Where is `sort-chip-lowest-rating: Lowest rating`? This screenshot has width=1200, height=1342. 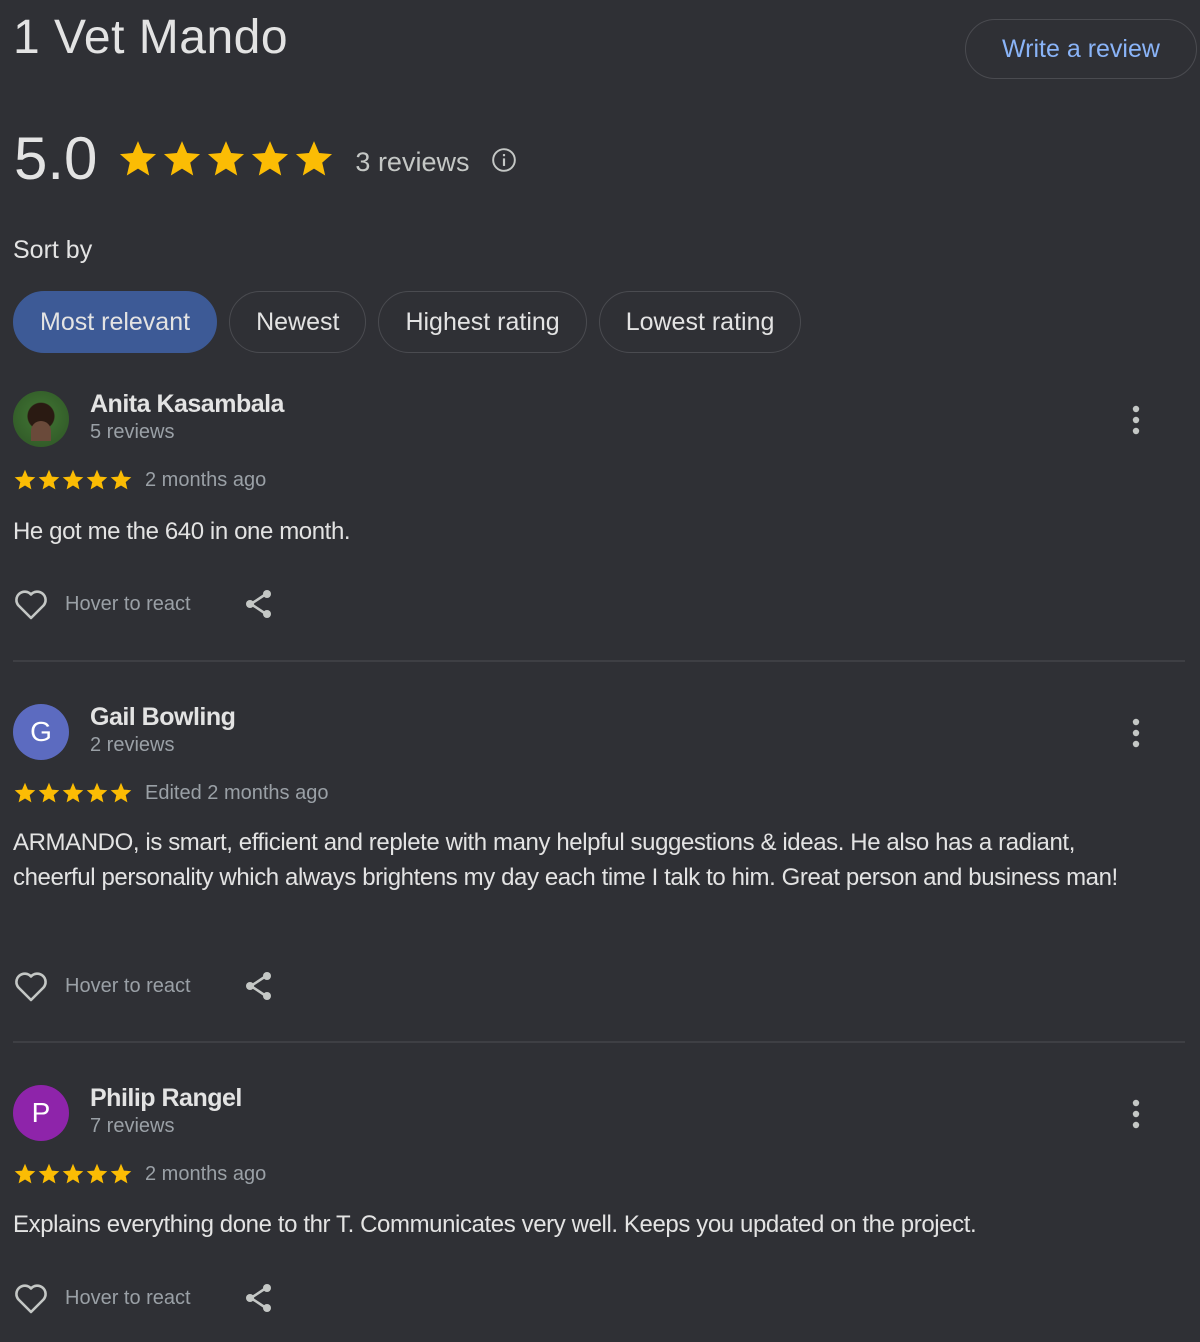 sort-chip-lowest-rating: Lowest rating is located at coordinates (700, 322).